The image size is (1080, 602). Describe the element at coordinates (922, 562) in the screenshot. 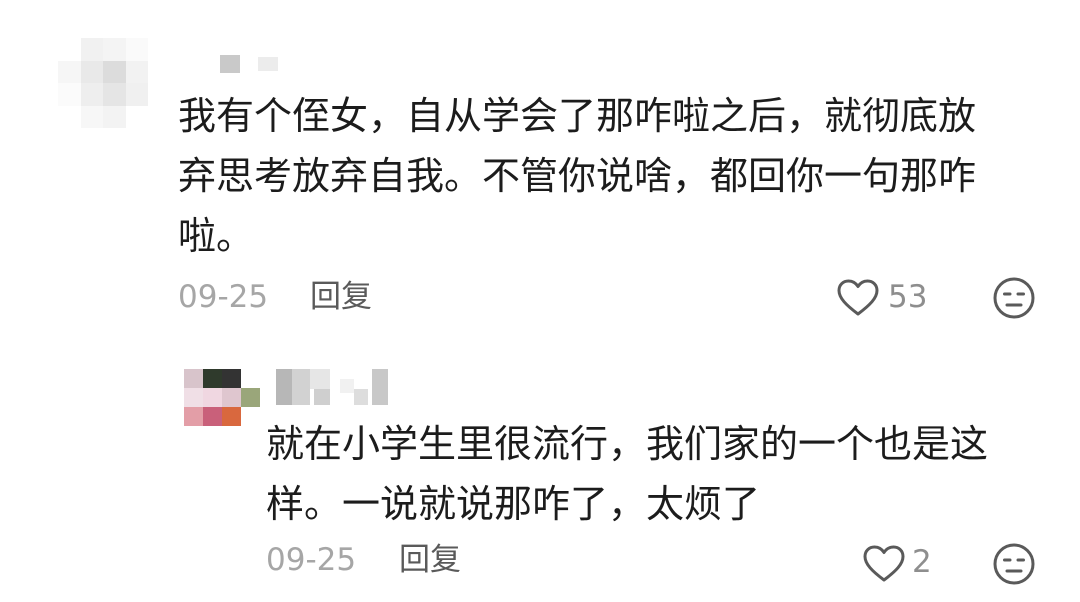

I see `like-count: 2` at that location.